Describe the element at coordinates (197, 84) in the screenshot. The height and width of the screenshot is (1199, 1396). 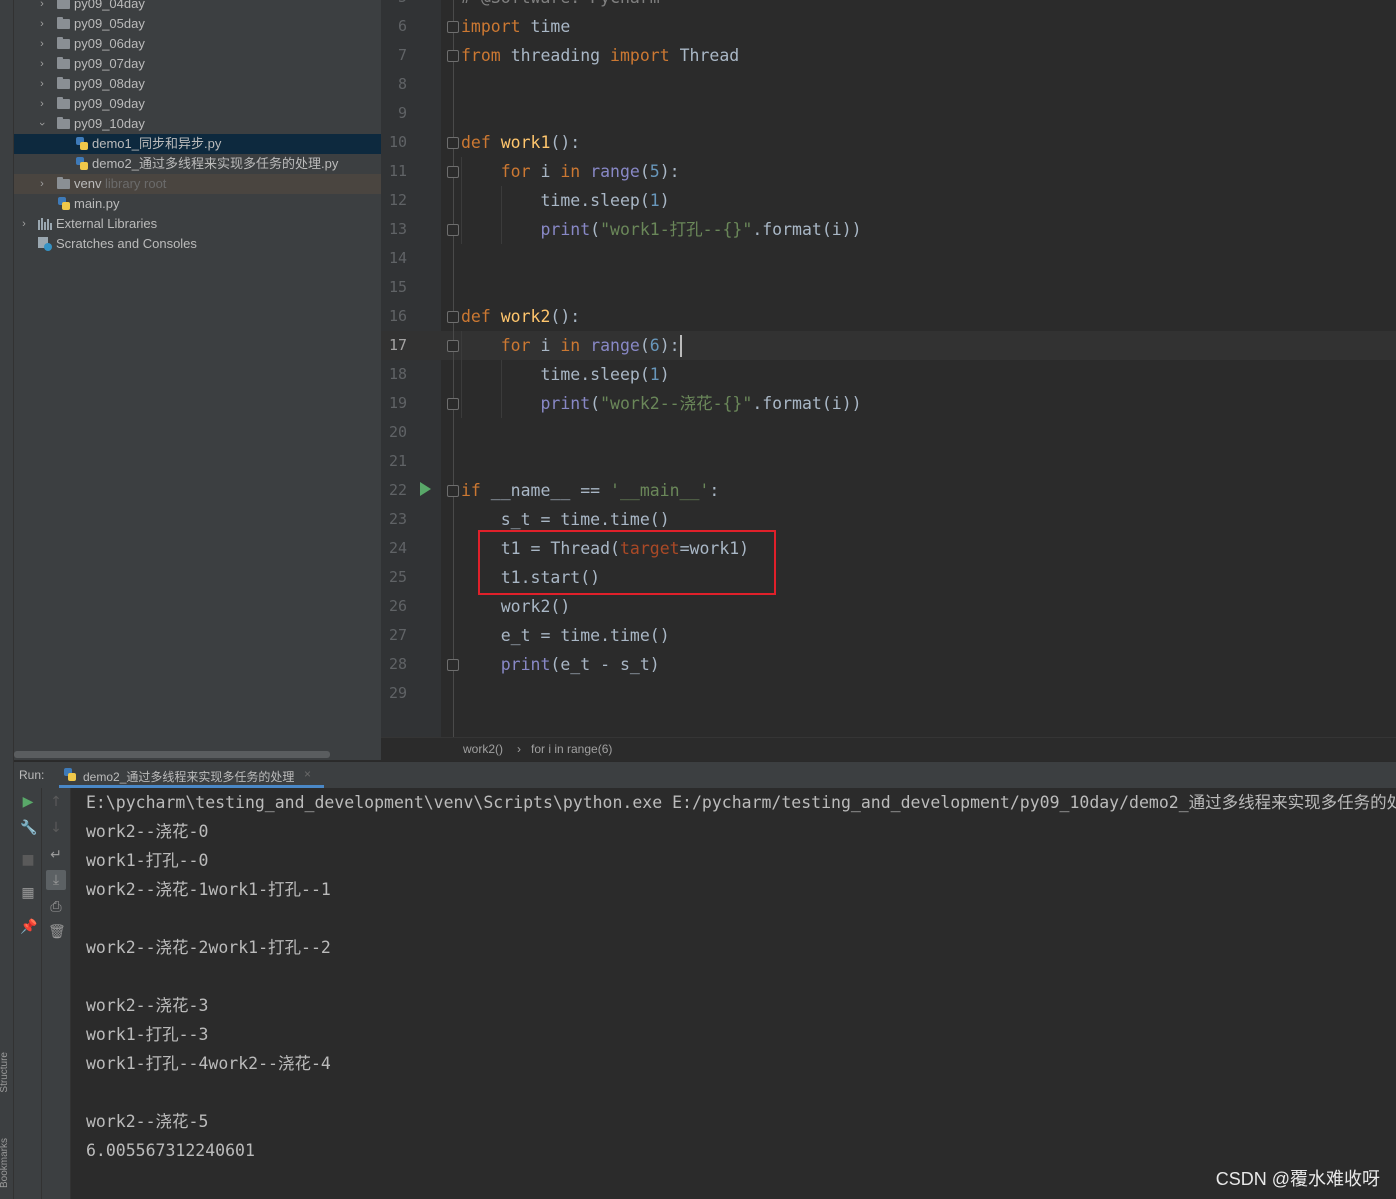
I see `tree-item-py09-08day: › py09_08day` at that location.